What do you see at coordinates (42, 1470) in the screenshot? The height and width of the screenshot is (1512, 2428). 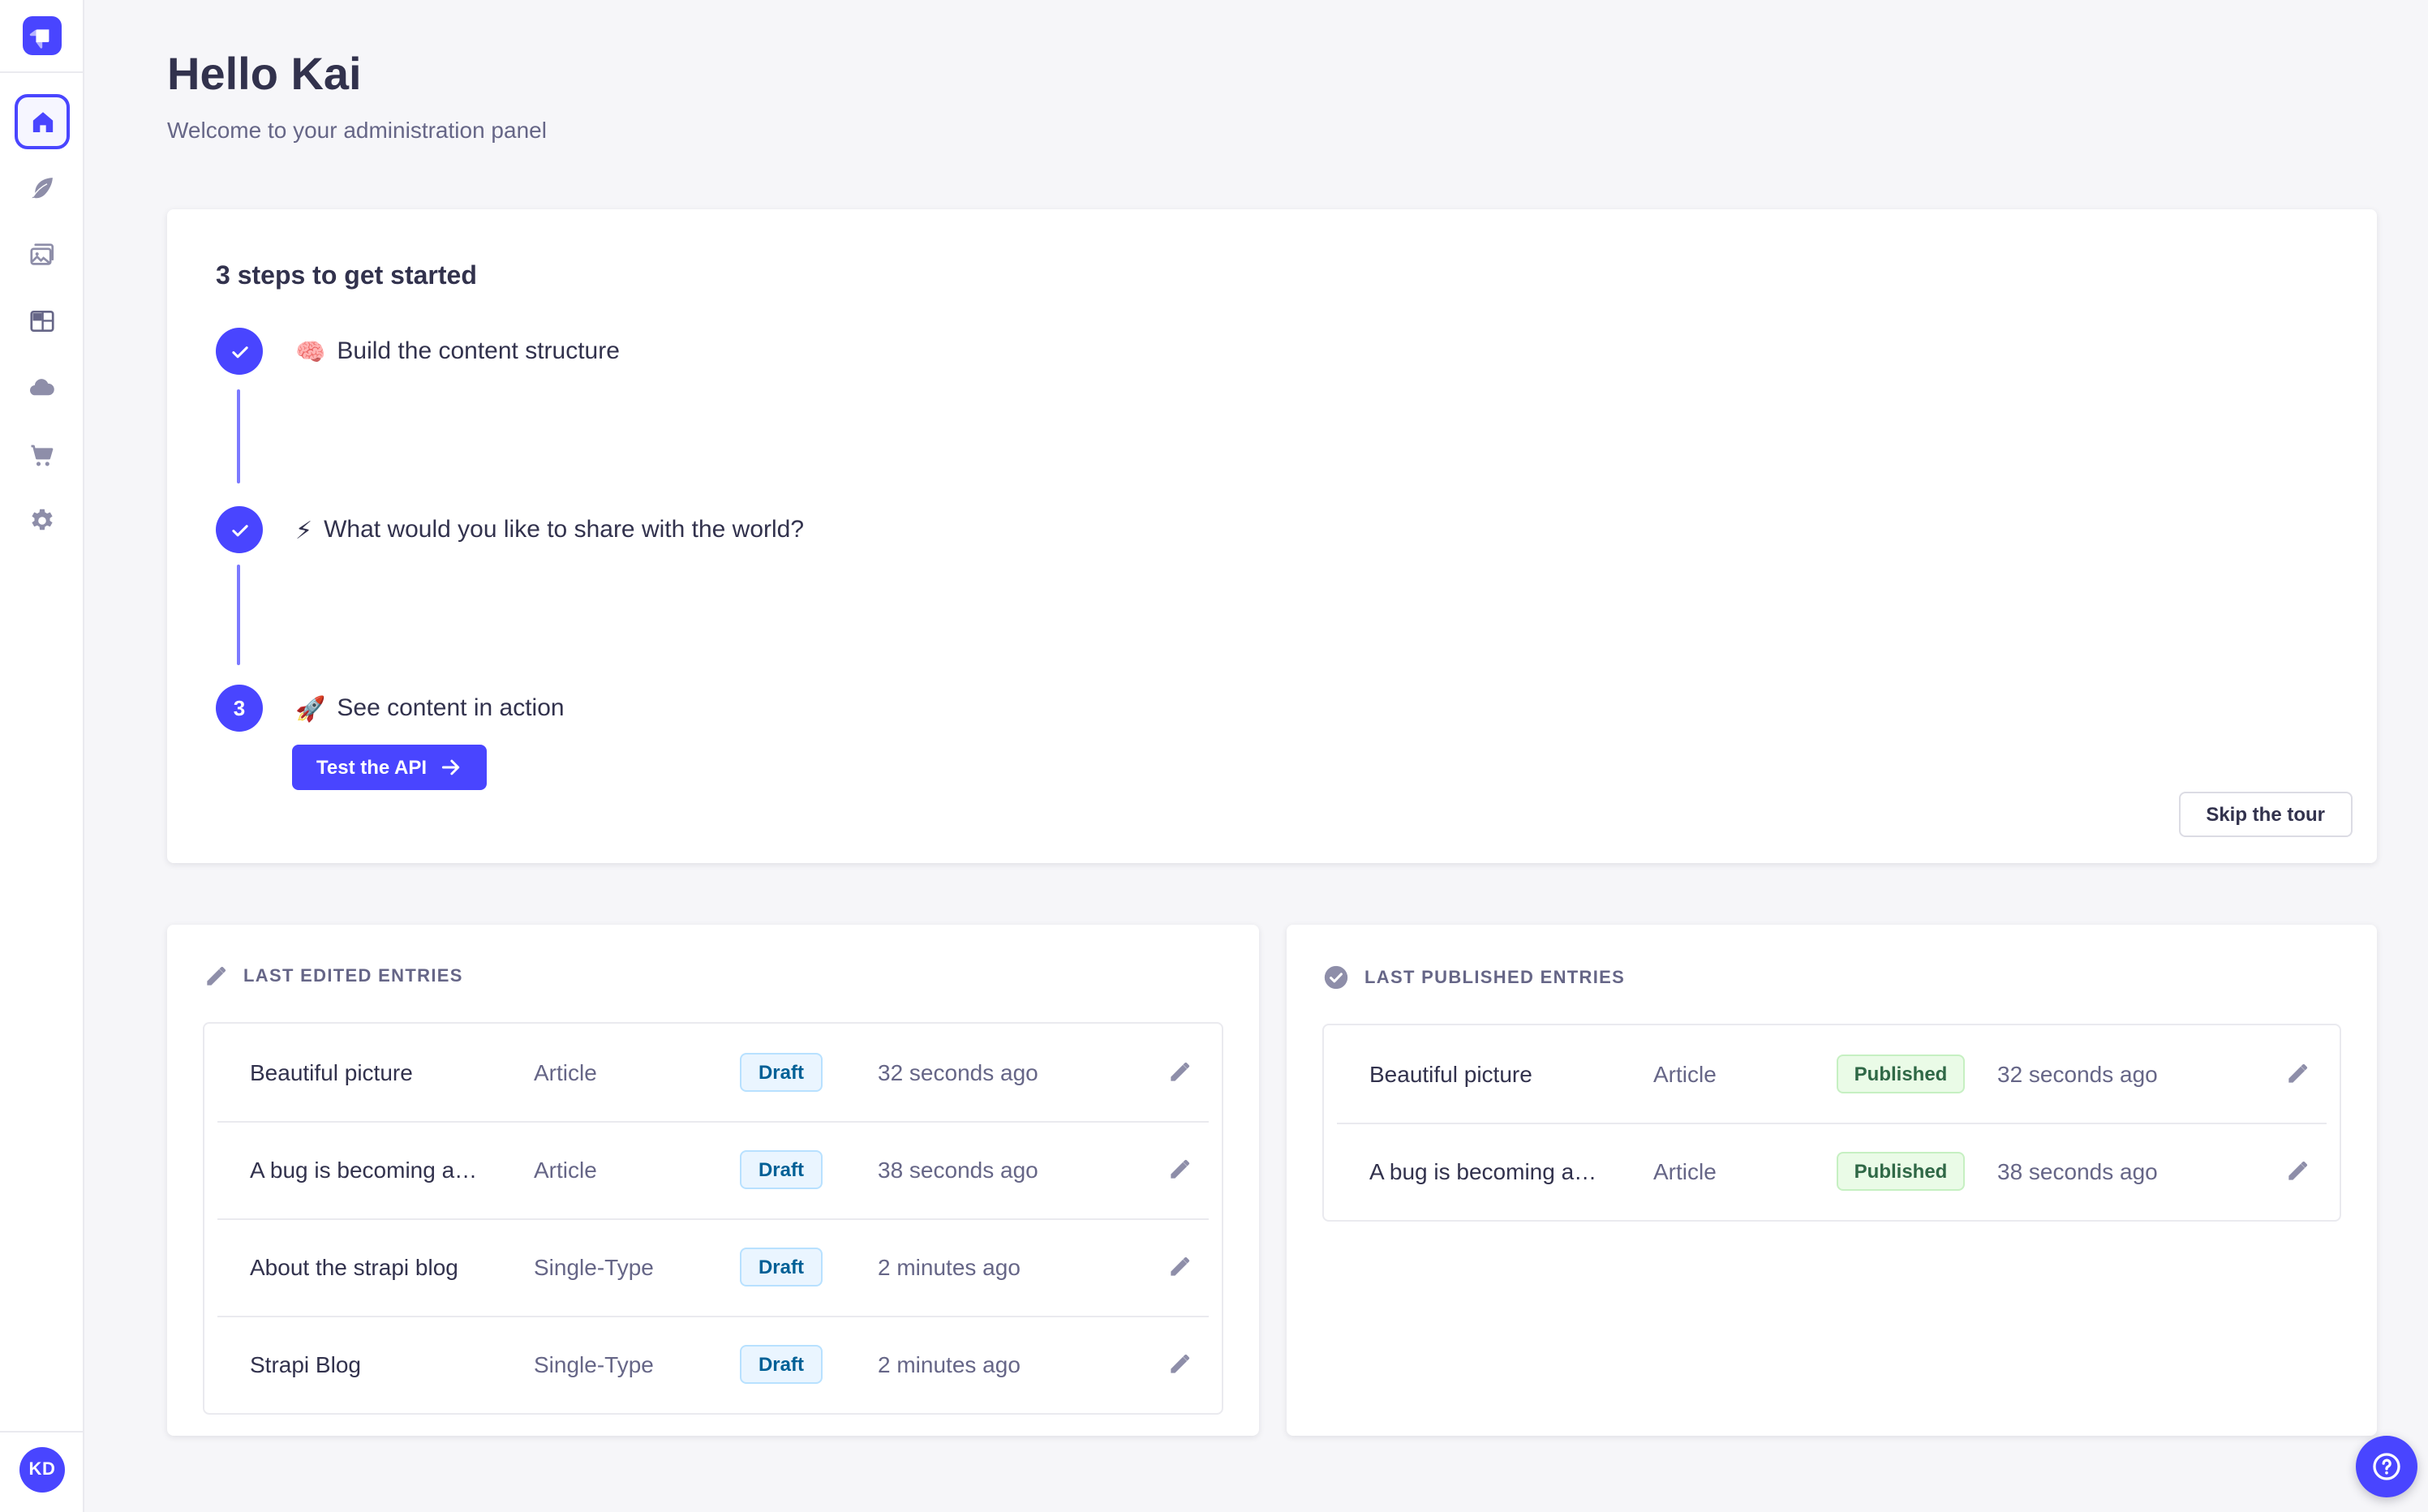 I see `user-avatar: KD` at bounding box center [42, 1470].